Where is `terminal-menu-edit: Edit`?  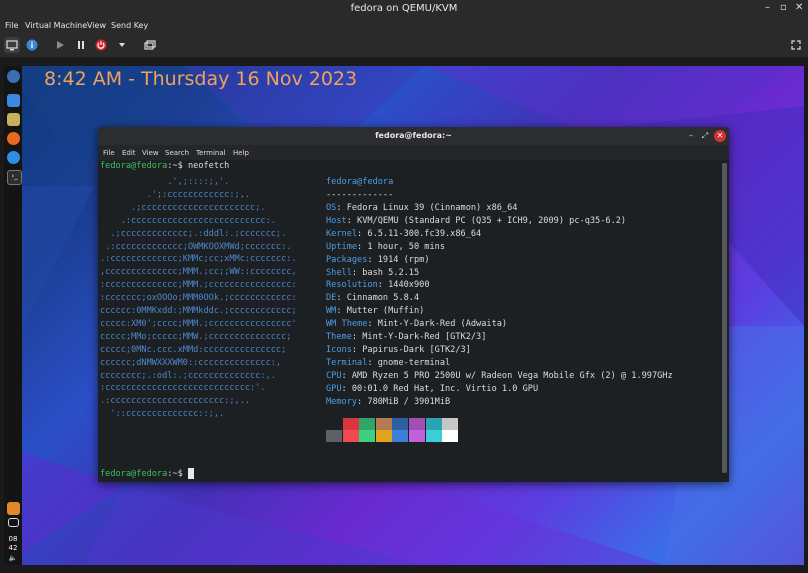
terminal-menu-edit: Edit is located at coordinates (129, 153).